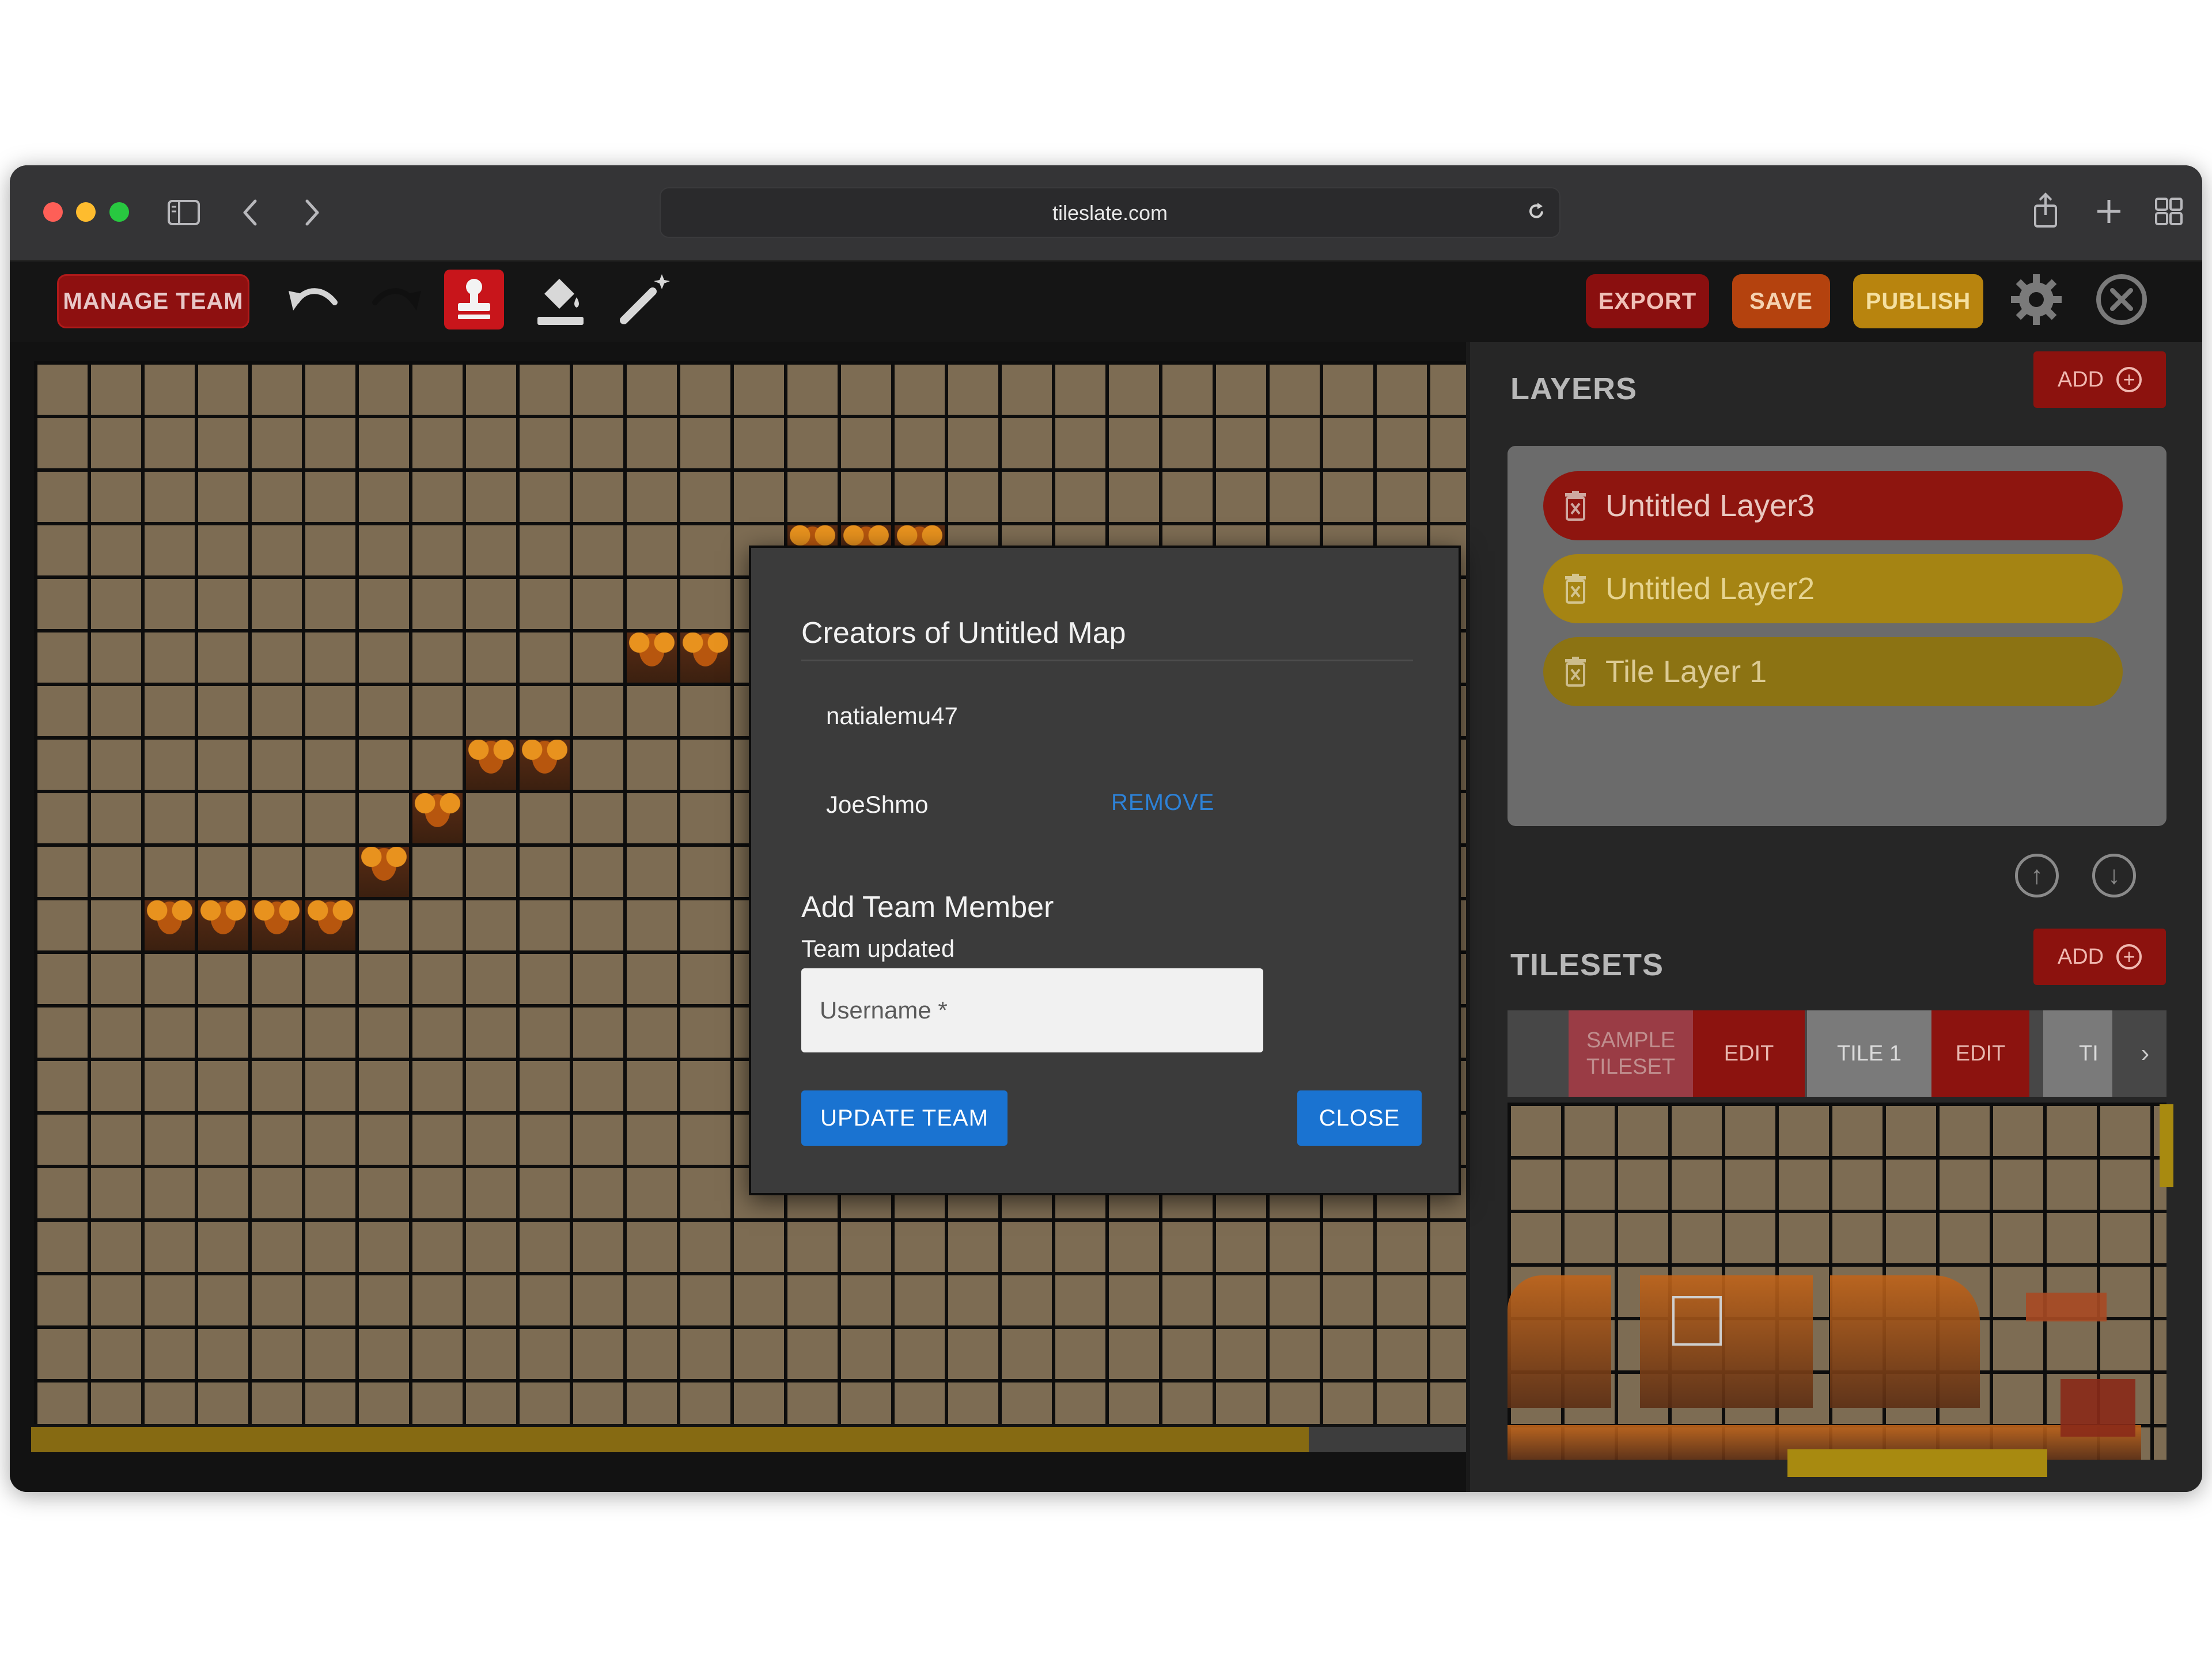  What do you see at coordinates (1710, 505) in the screenshot?
I see `layer-label: Untitled Layer3` at bounding box center [1710, 505].